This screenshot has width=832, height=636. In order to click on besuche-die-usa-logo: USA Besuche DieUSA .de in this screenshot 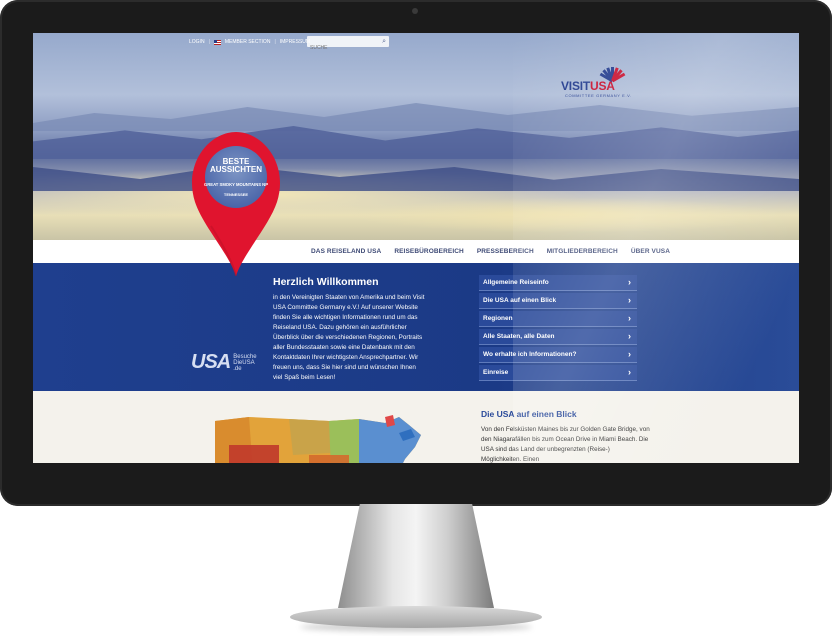, I will do `click(224, 362)`.